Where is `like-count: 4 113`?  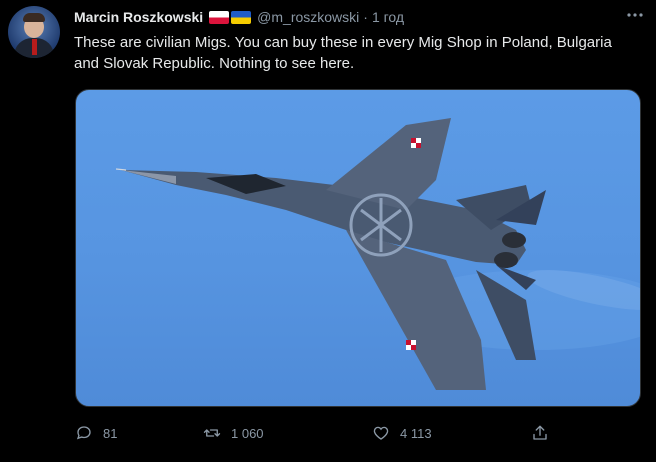
like-count: 4 113 is located at coordinates (416, 433).